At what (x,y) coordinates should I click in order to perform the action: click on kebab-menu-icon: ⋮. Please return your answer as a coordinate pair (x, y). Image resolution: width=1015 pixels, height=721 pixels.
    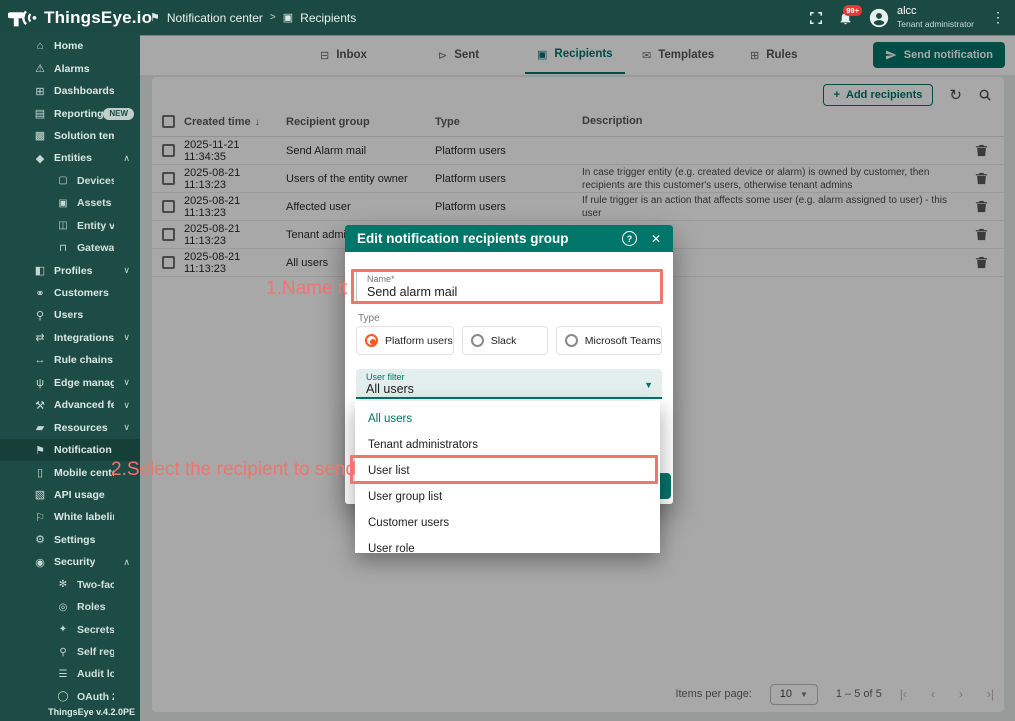
    Looking at the image, I should click on (998, 17).